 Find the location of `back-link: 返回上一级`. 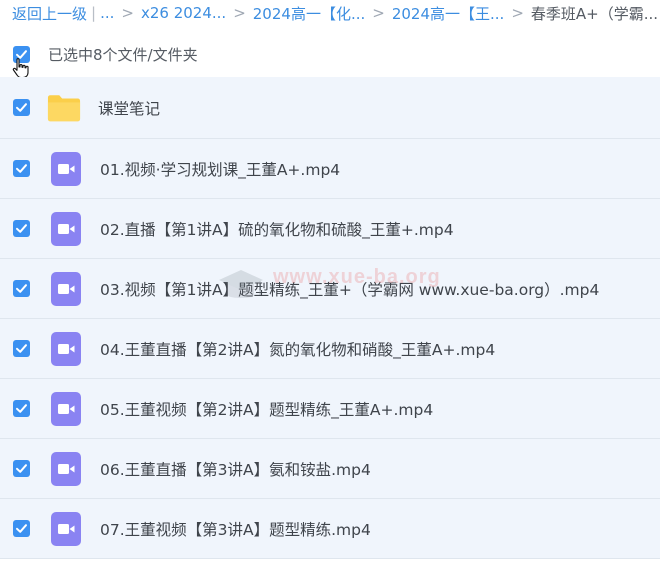

back-link: 返回上一级 is located at coordinates (49, 13).